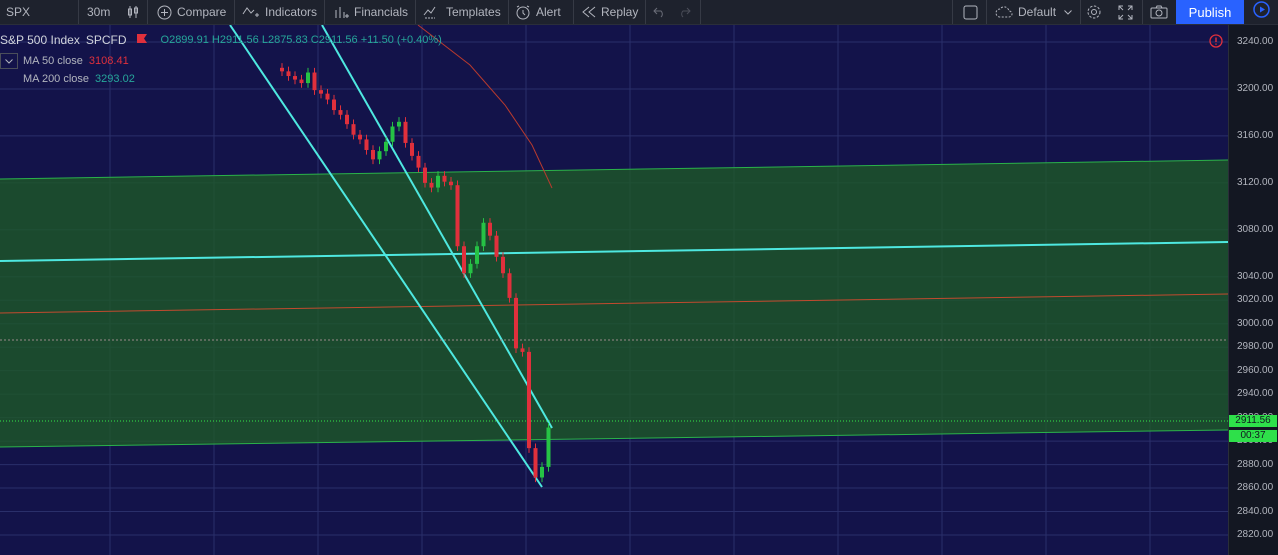 The image size is (1278, 555). What do you see at coordinates (164, 12) in the screenshot?
I see `plus-circle-icon` at bounding box center [164, 12].